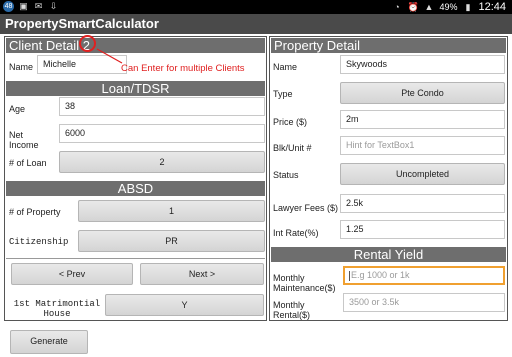 The height and width of the screenshot is (357, 512). I want to click on matrimonial-label: 1st Matrimontial House, so click(57, 309).